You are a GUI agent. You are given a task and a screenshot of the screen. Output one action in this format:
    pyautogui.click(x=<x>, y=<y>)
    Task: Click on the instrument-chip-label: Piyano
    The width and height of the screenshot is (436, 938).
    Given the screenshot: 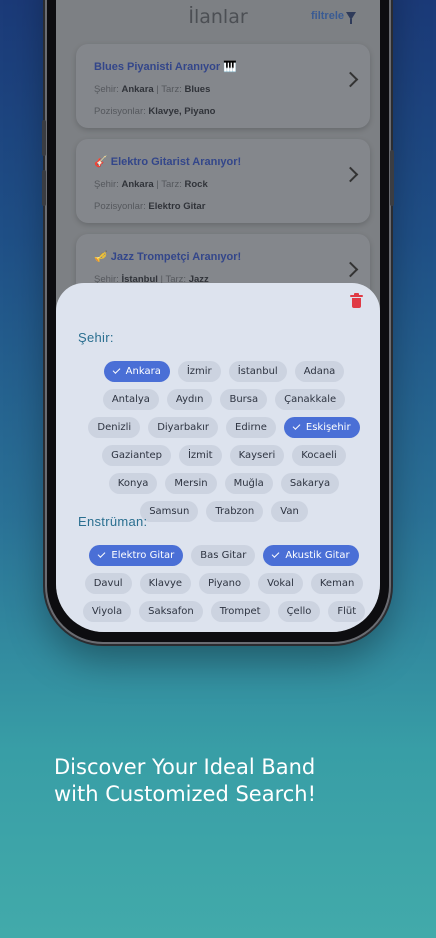 What is the action you would take?
    pyautogui.click(x=225, y=583)
    